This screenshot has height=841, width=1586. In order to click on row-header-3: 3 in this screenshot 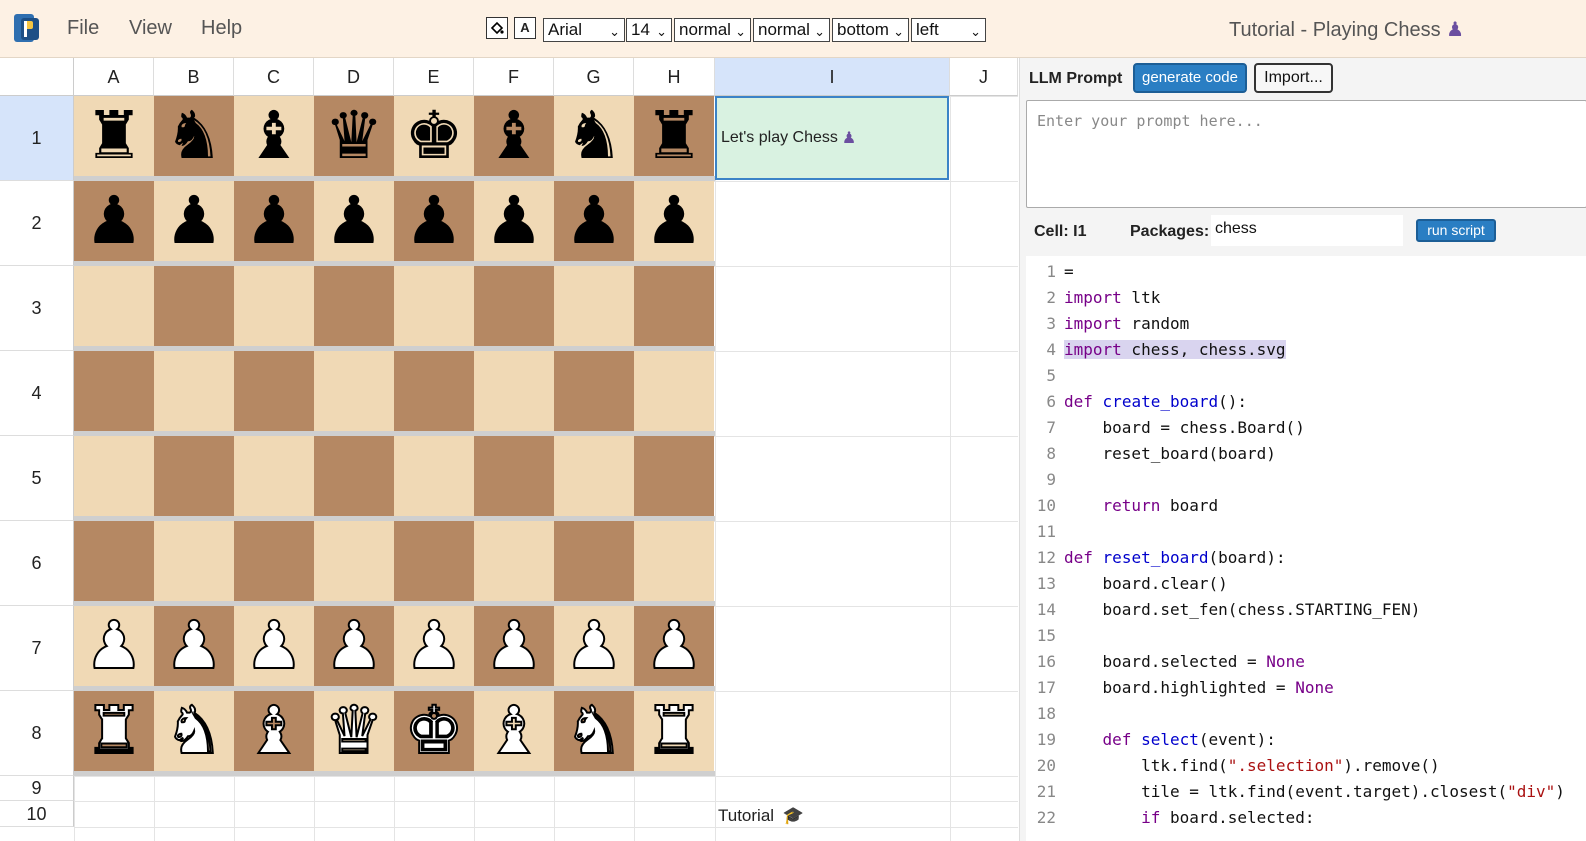, I will do `click(37, 308)`.